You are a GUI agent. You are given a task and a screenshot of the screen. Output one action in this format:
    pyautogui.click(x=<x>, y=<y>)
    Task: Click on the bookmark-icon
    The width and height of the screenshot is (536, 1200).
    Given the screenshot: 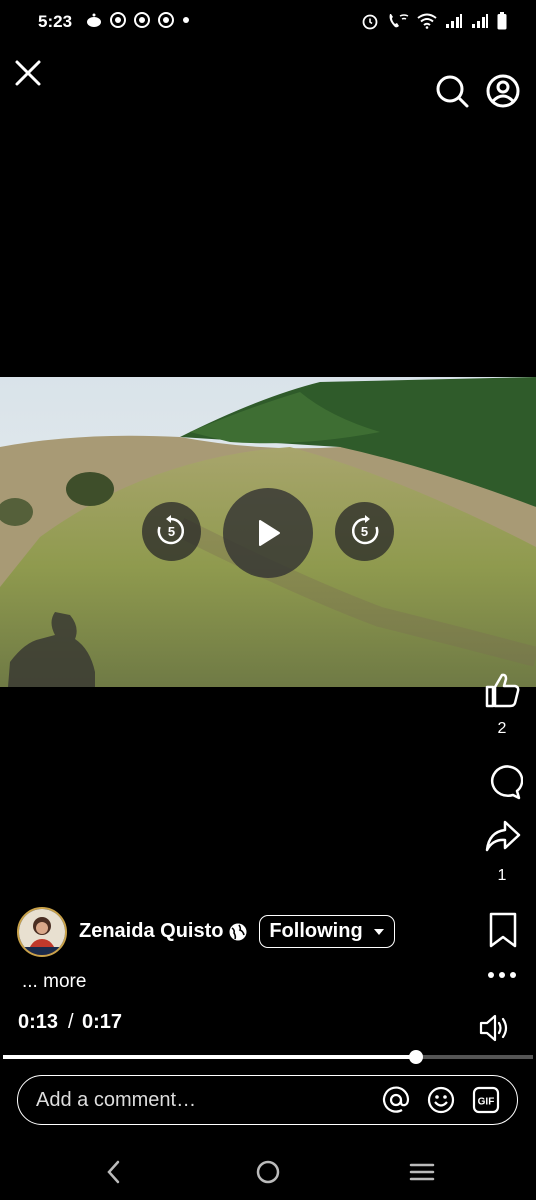 What is the action you would take?
    pyautogui.click(x=503, y=930)
    